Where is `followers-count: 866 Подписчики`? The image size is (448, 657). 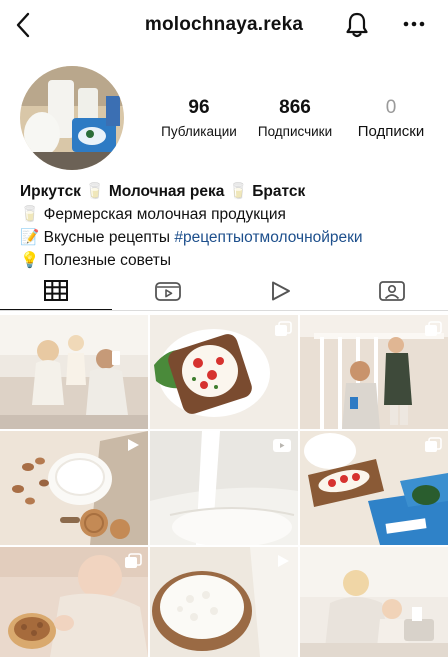
followers-count: 866 Подписчики is located at coordinates (295, 119).